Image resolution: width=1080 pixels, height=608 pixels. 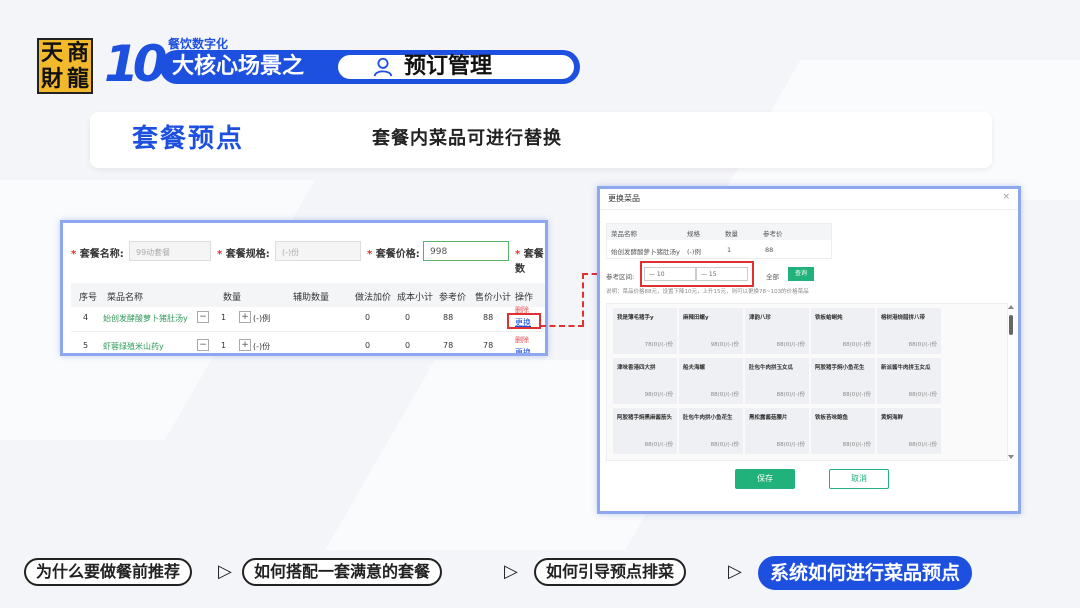 I want to click on scrollbar, so click(x=1011, y=383).